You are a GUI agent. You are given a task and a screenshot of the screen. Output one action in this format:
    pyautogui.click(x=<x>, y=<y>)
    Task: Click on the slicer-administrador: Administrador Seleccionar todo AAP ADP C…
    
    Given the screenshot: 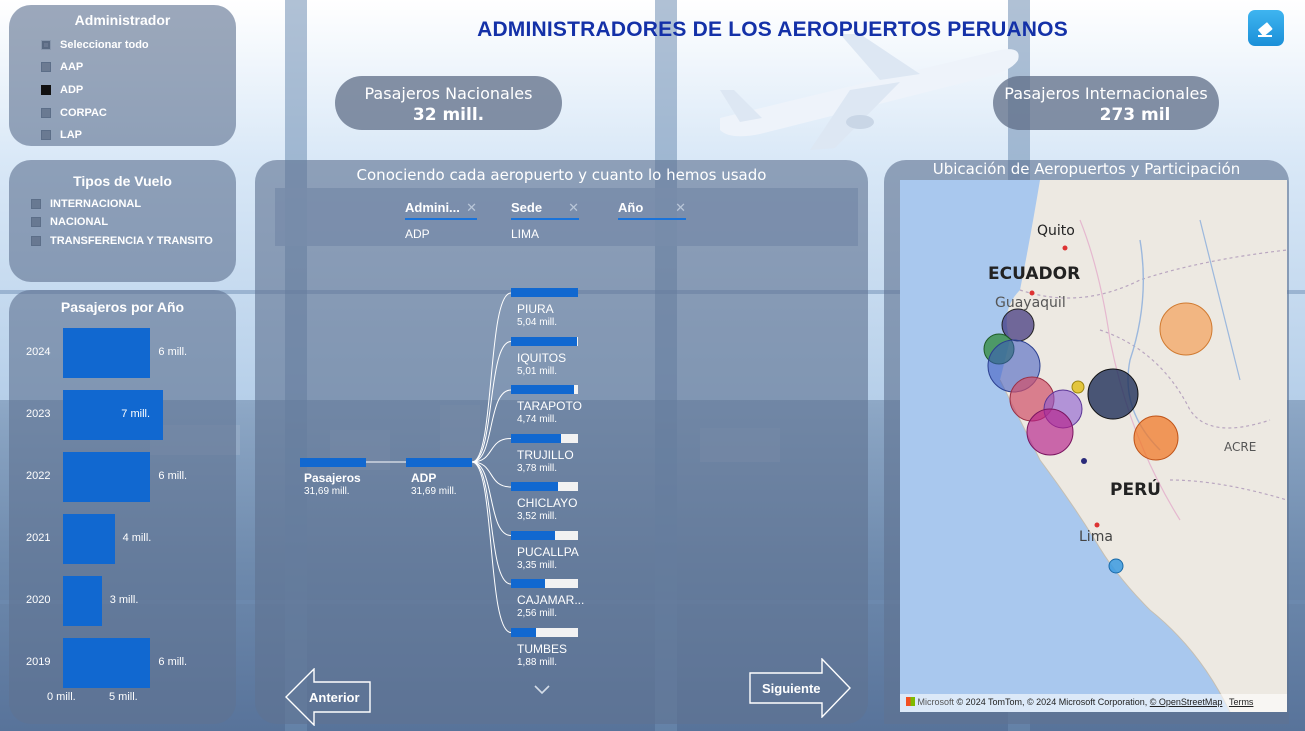 What is the action you would take?
    pyautogui.click(x=122, y=75)
    